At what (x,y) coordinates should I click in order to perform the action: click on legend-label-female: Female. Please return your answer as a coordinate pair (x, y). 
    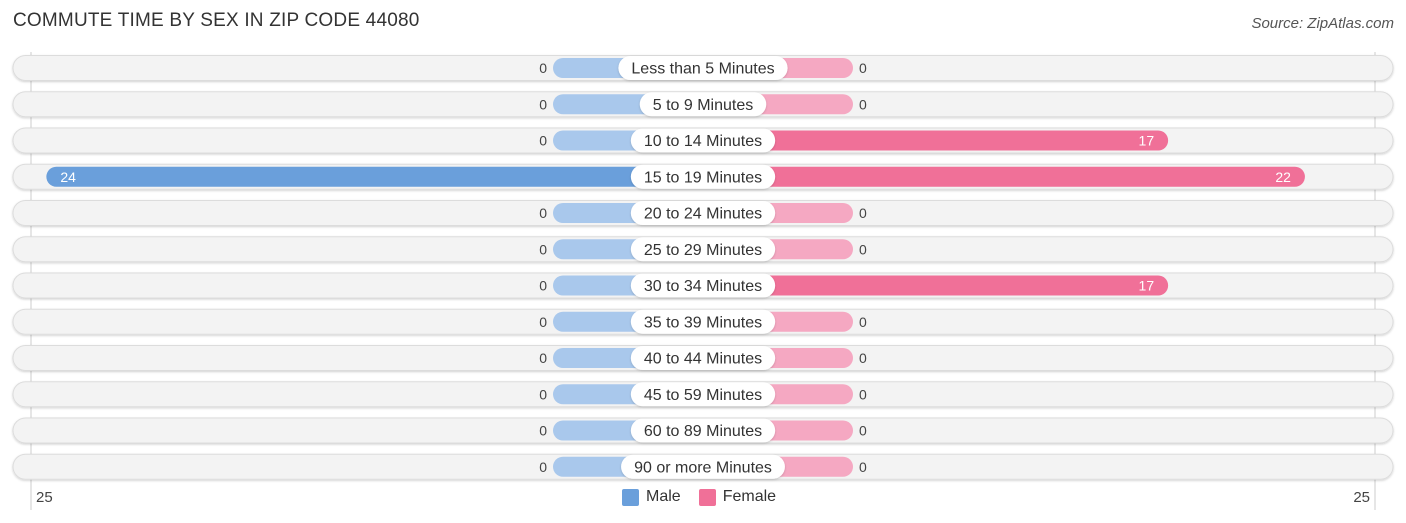
    Looking at the image, I should click on (749, 496).